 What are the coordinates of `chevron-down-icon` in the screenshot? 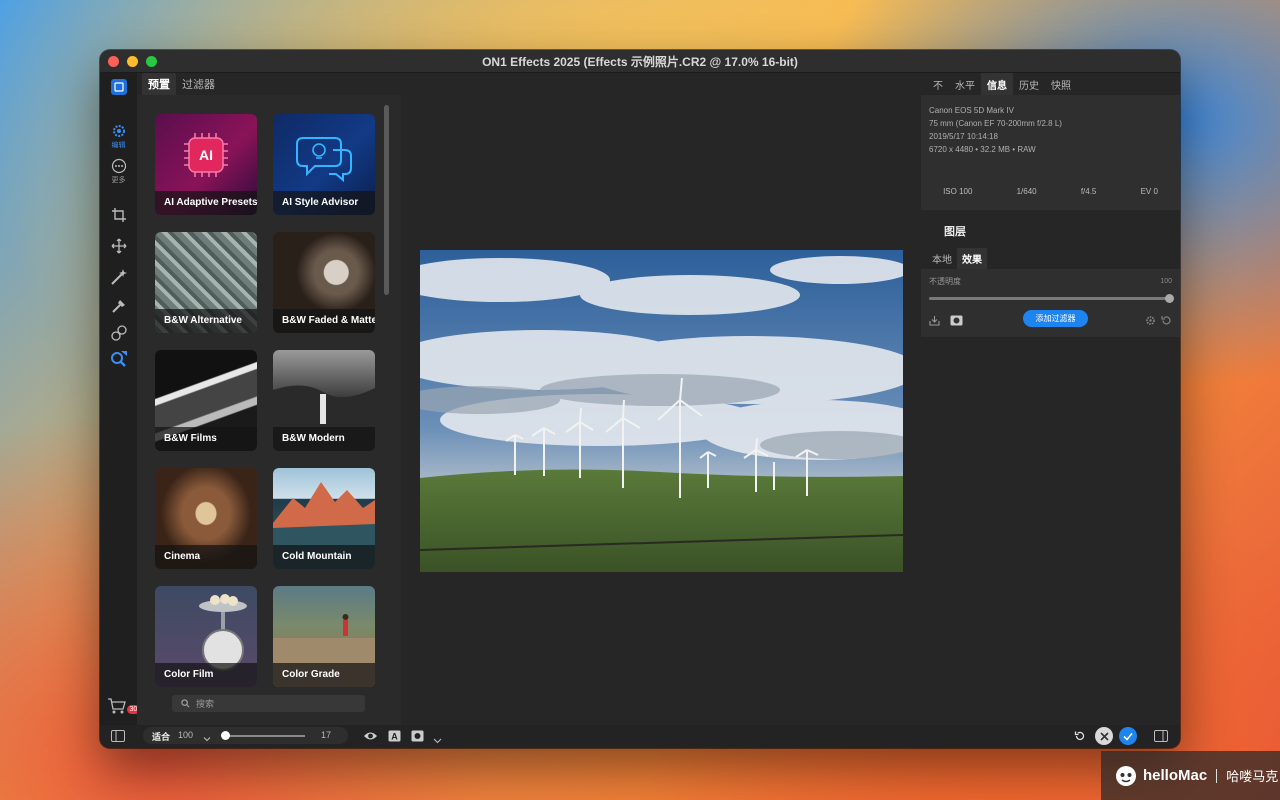 It's located at (207, 739).